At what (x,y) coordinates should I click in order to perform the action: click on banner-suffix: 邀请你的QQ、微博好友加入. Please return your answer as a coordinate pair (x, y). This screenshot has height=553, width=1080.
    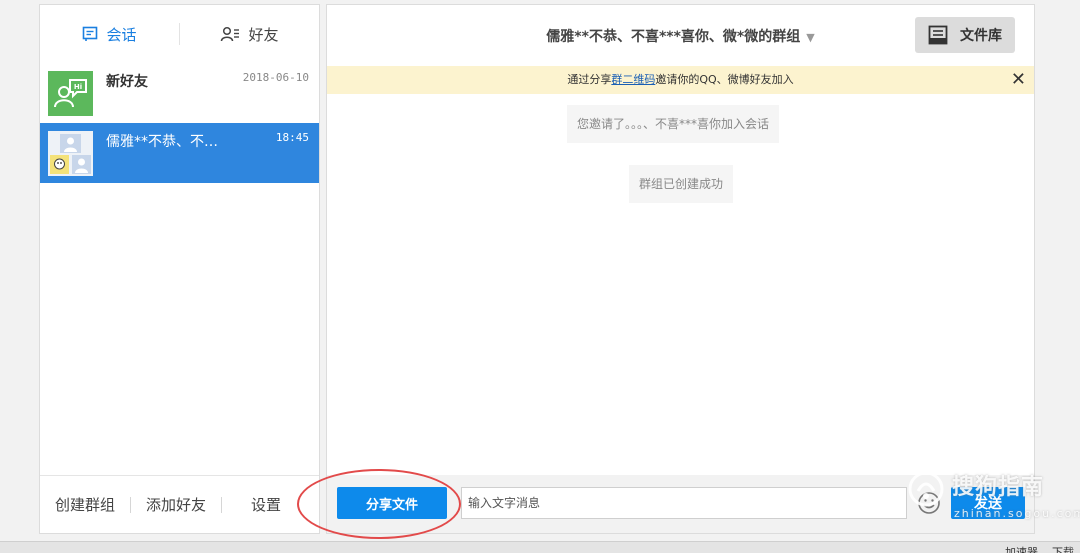
    Looking at the image, I should click on (724, 79).